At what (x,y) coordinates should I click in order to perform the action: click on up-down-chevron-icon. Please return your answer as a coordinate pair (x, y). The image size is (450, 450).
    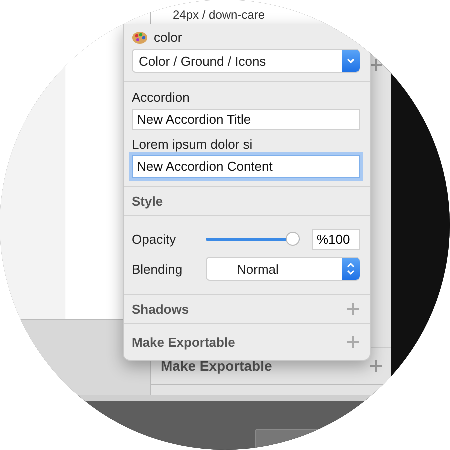
    Looking at the image, I should click on (351, 269).